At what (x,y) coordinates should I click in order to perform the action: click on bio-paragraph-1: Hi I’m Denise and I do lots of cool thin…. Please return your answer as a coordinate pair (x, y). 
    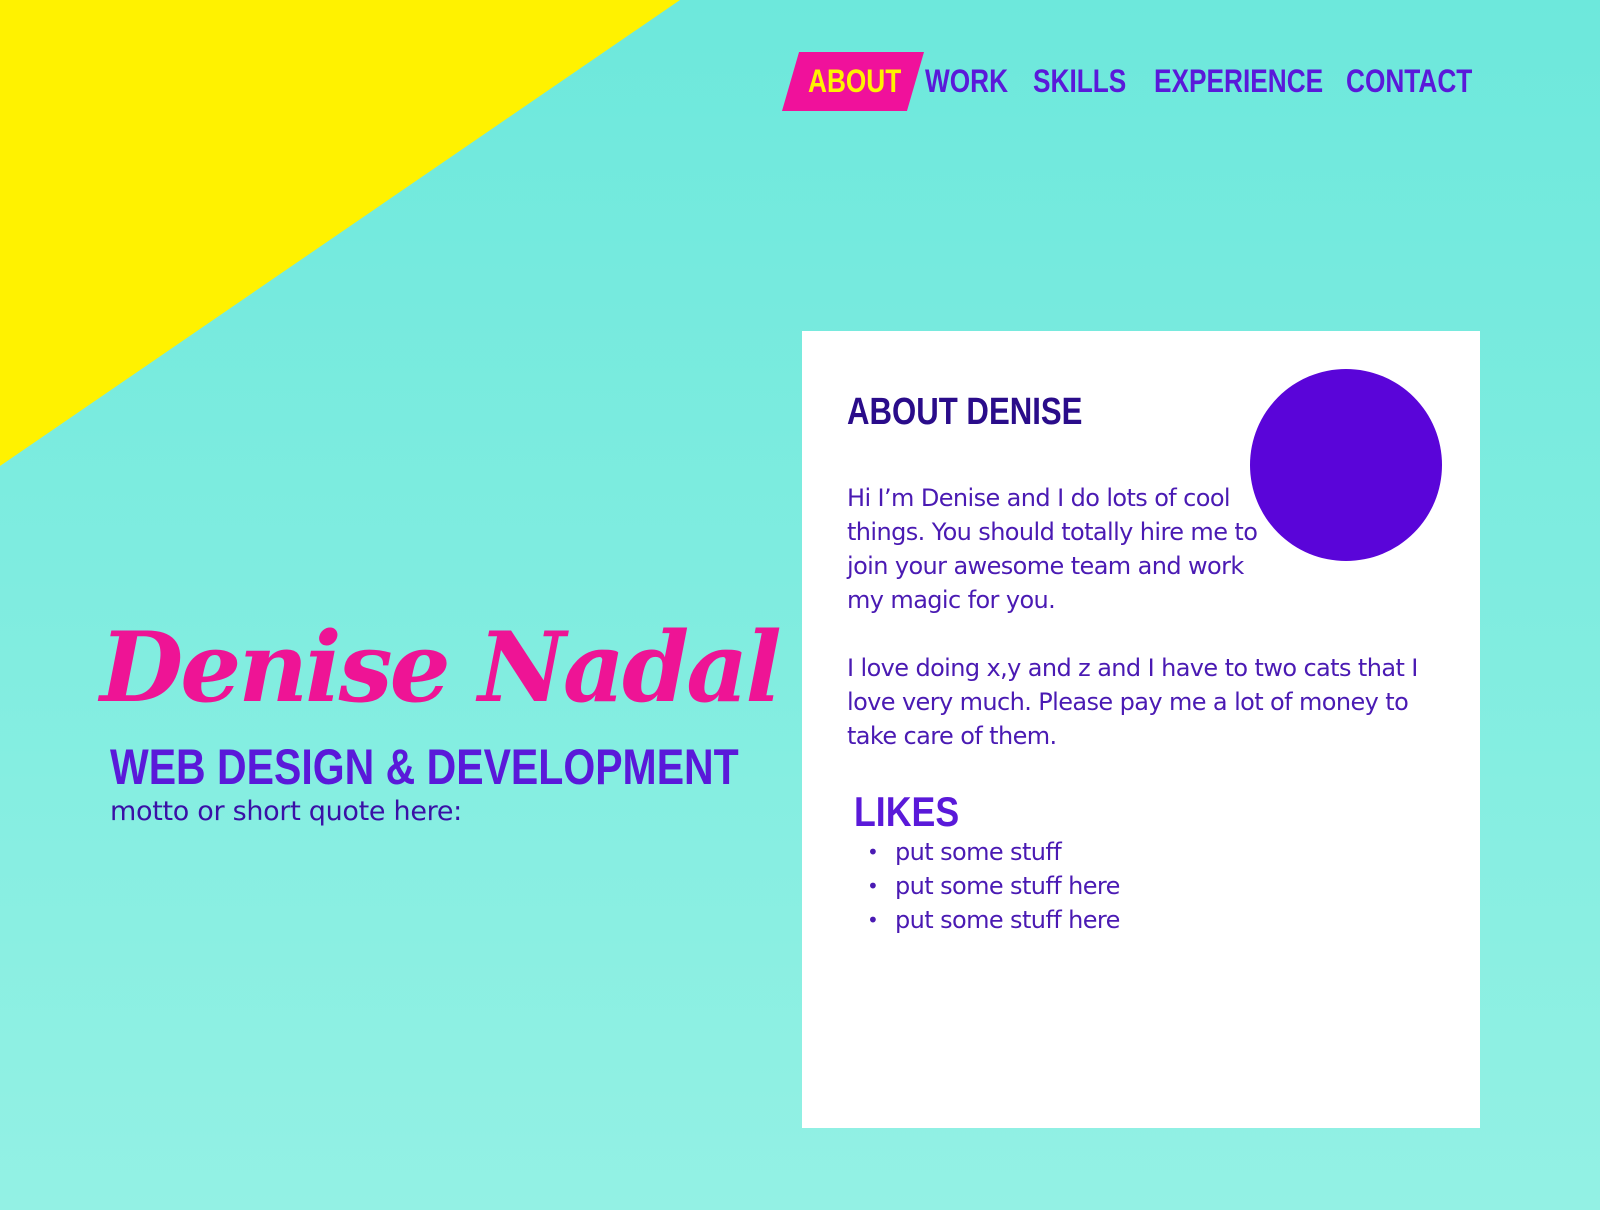
    Looking at the image, I should click on (1052, 549).